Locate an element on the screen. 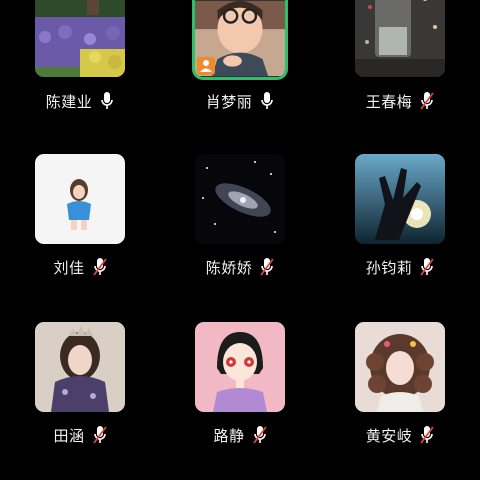  participant-tile-4: 刘佳 is located at coordinates (80, 237).